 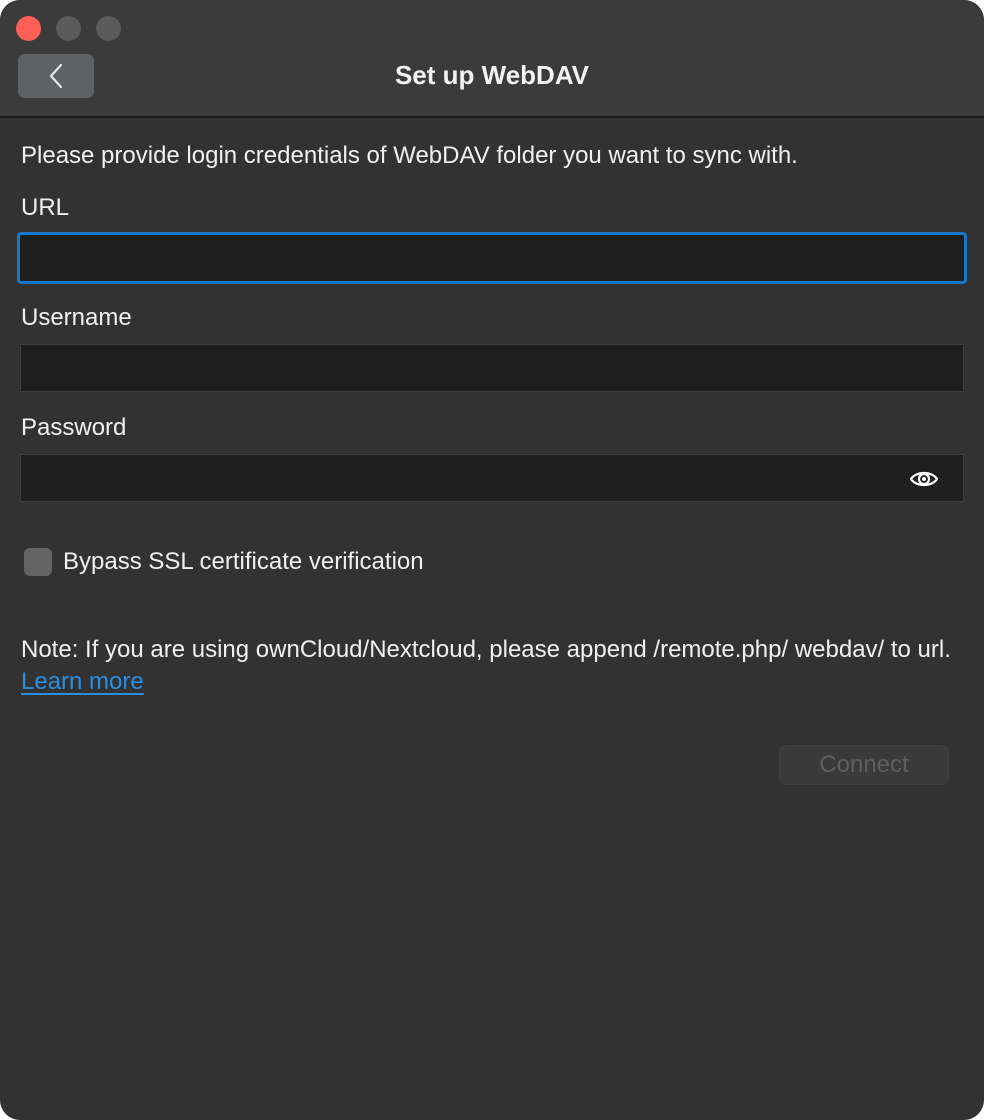 What do you see at coordinates (492, 75) in the screenshot?
I see `window-title: Set up WebDAV` at bounding box center [492, 75].